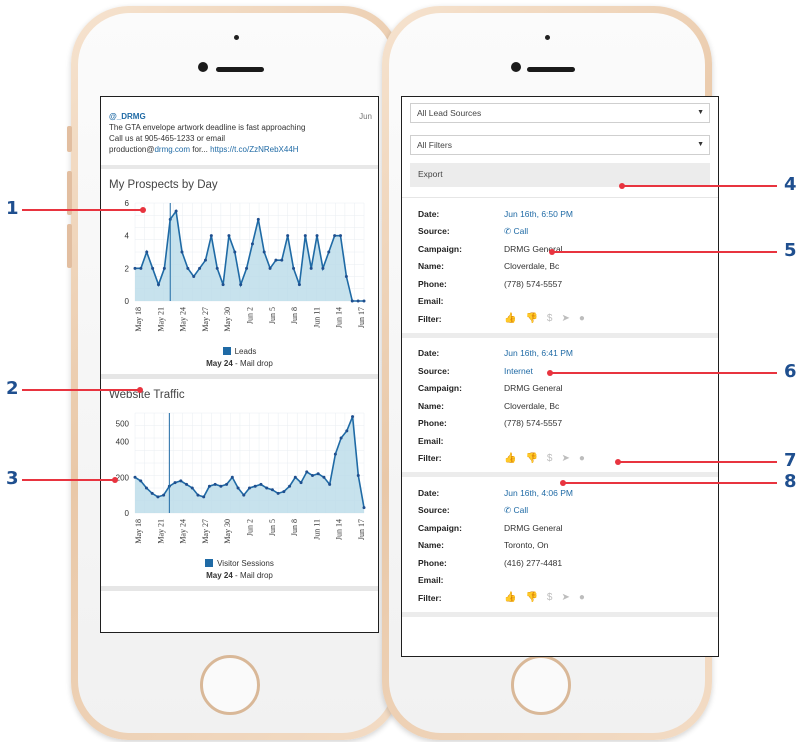 The width and height of the screenshot is (807, 742). Describe the element at coordinates (205, 531) in the screenshot. I see `x-tick-label: May 27` at that location.